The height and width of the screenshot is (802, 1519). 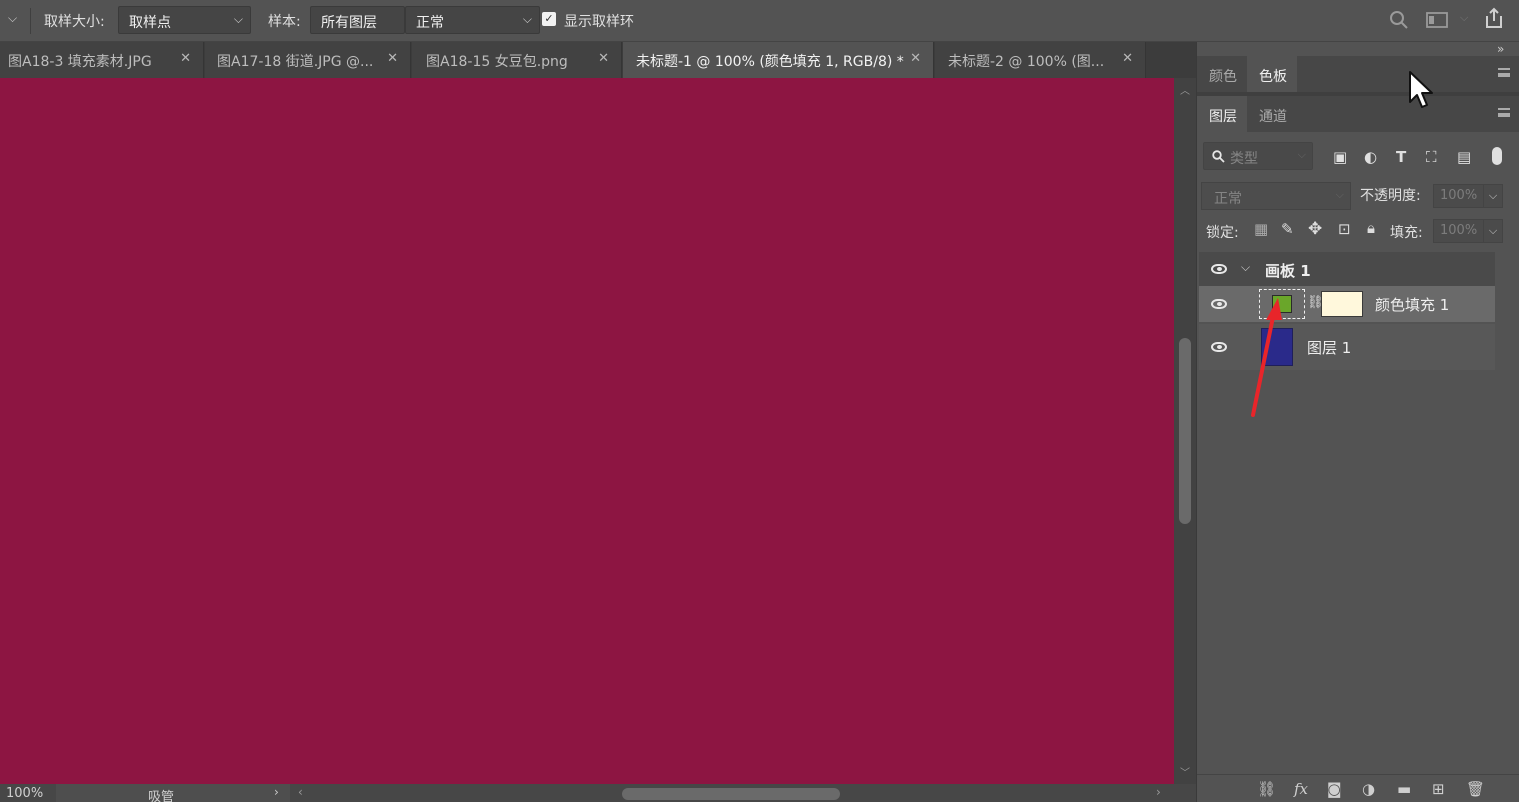 I want to click on scroll-up-icon: ︿, so click(x=1185, y=89).